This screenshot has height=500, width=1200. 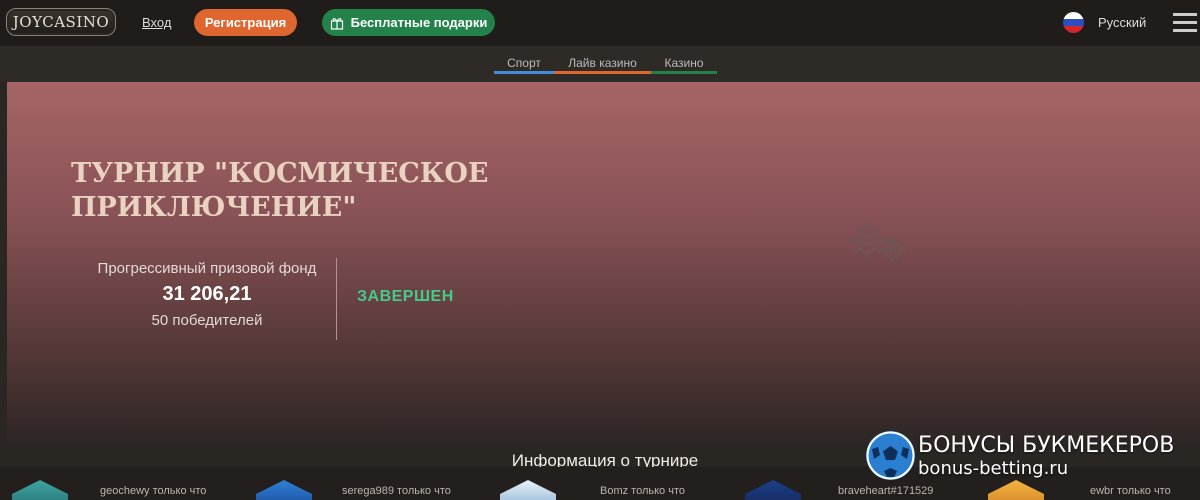 I want to click on hamburger-menu-icon, so click(x=1185, y=23).